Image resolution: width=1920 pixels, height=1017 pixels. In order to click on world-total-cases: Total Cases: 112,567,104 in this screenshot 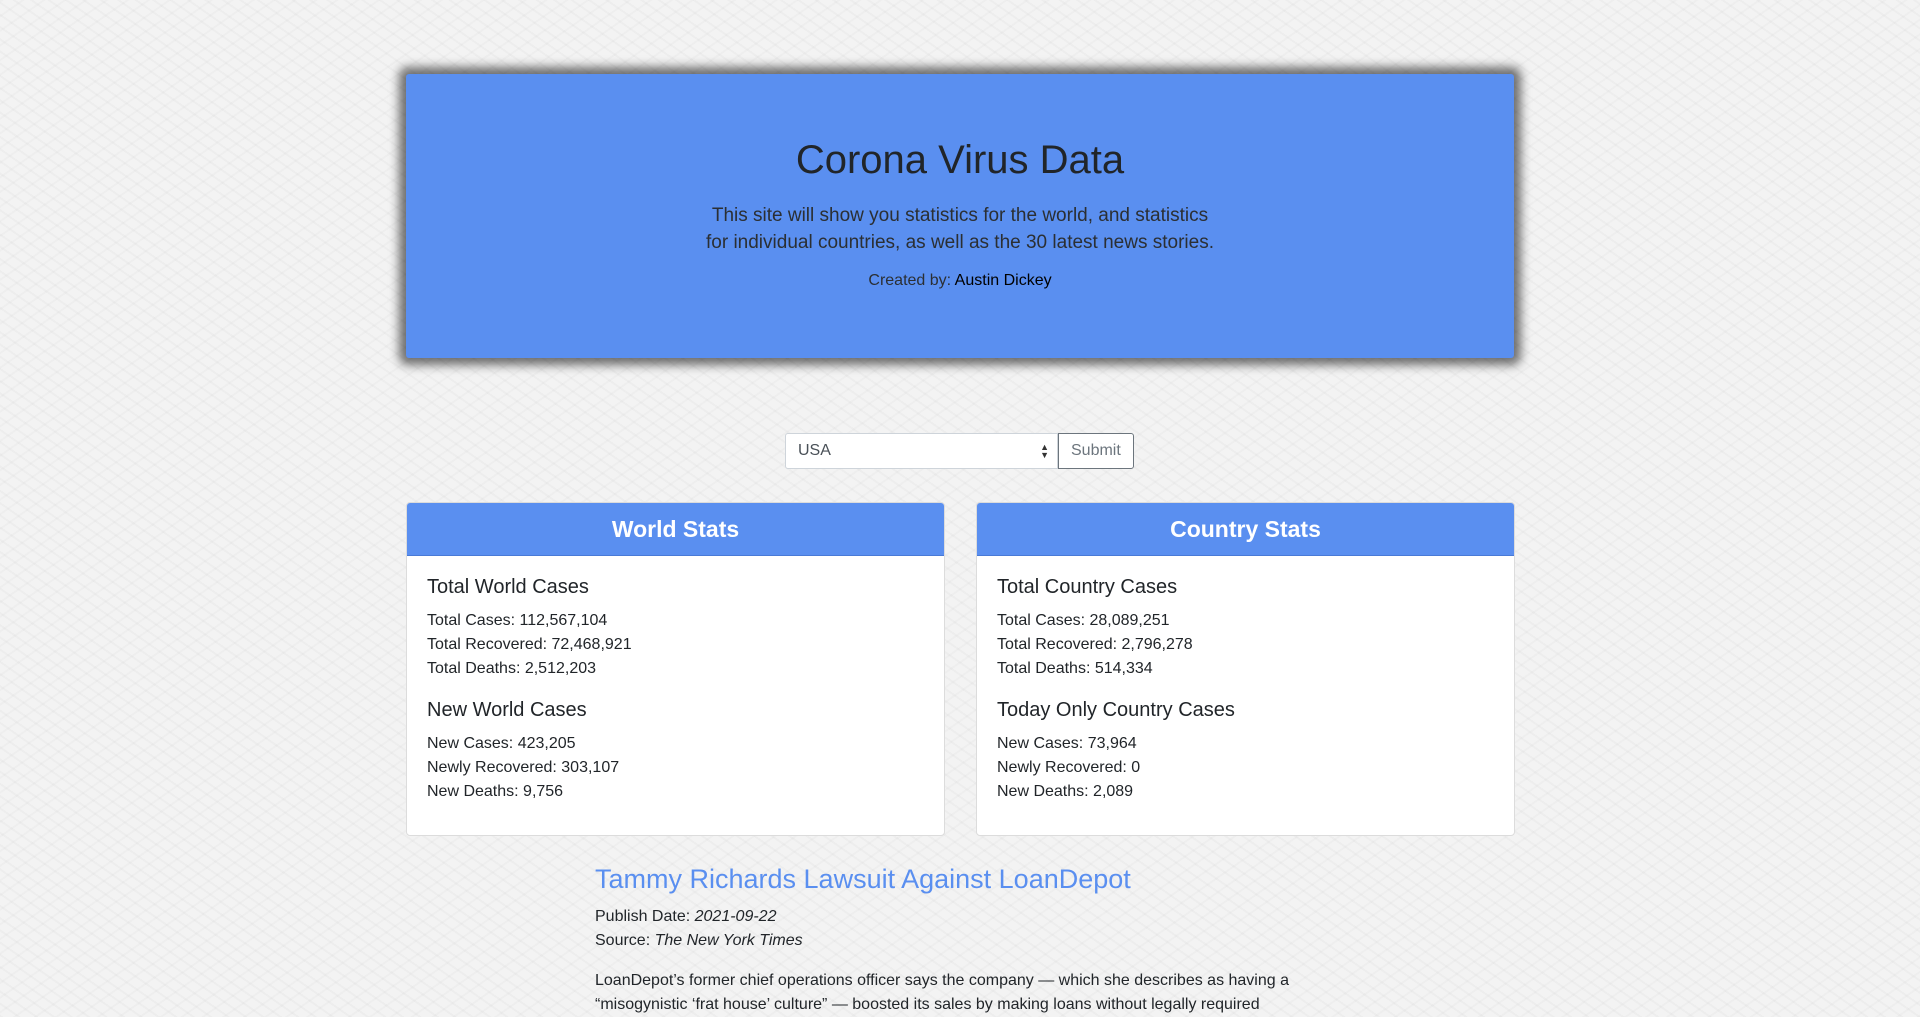, I will do `click(517, 620)`.